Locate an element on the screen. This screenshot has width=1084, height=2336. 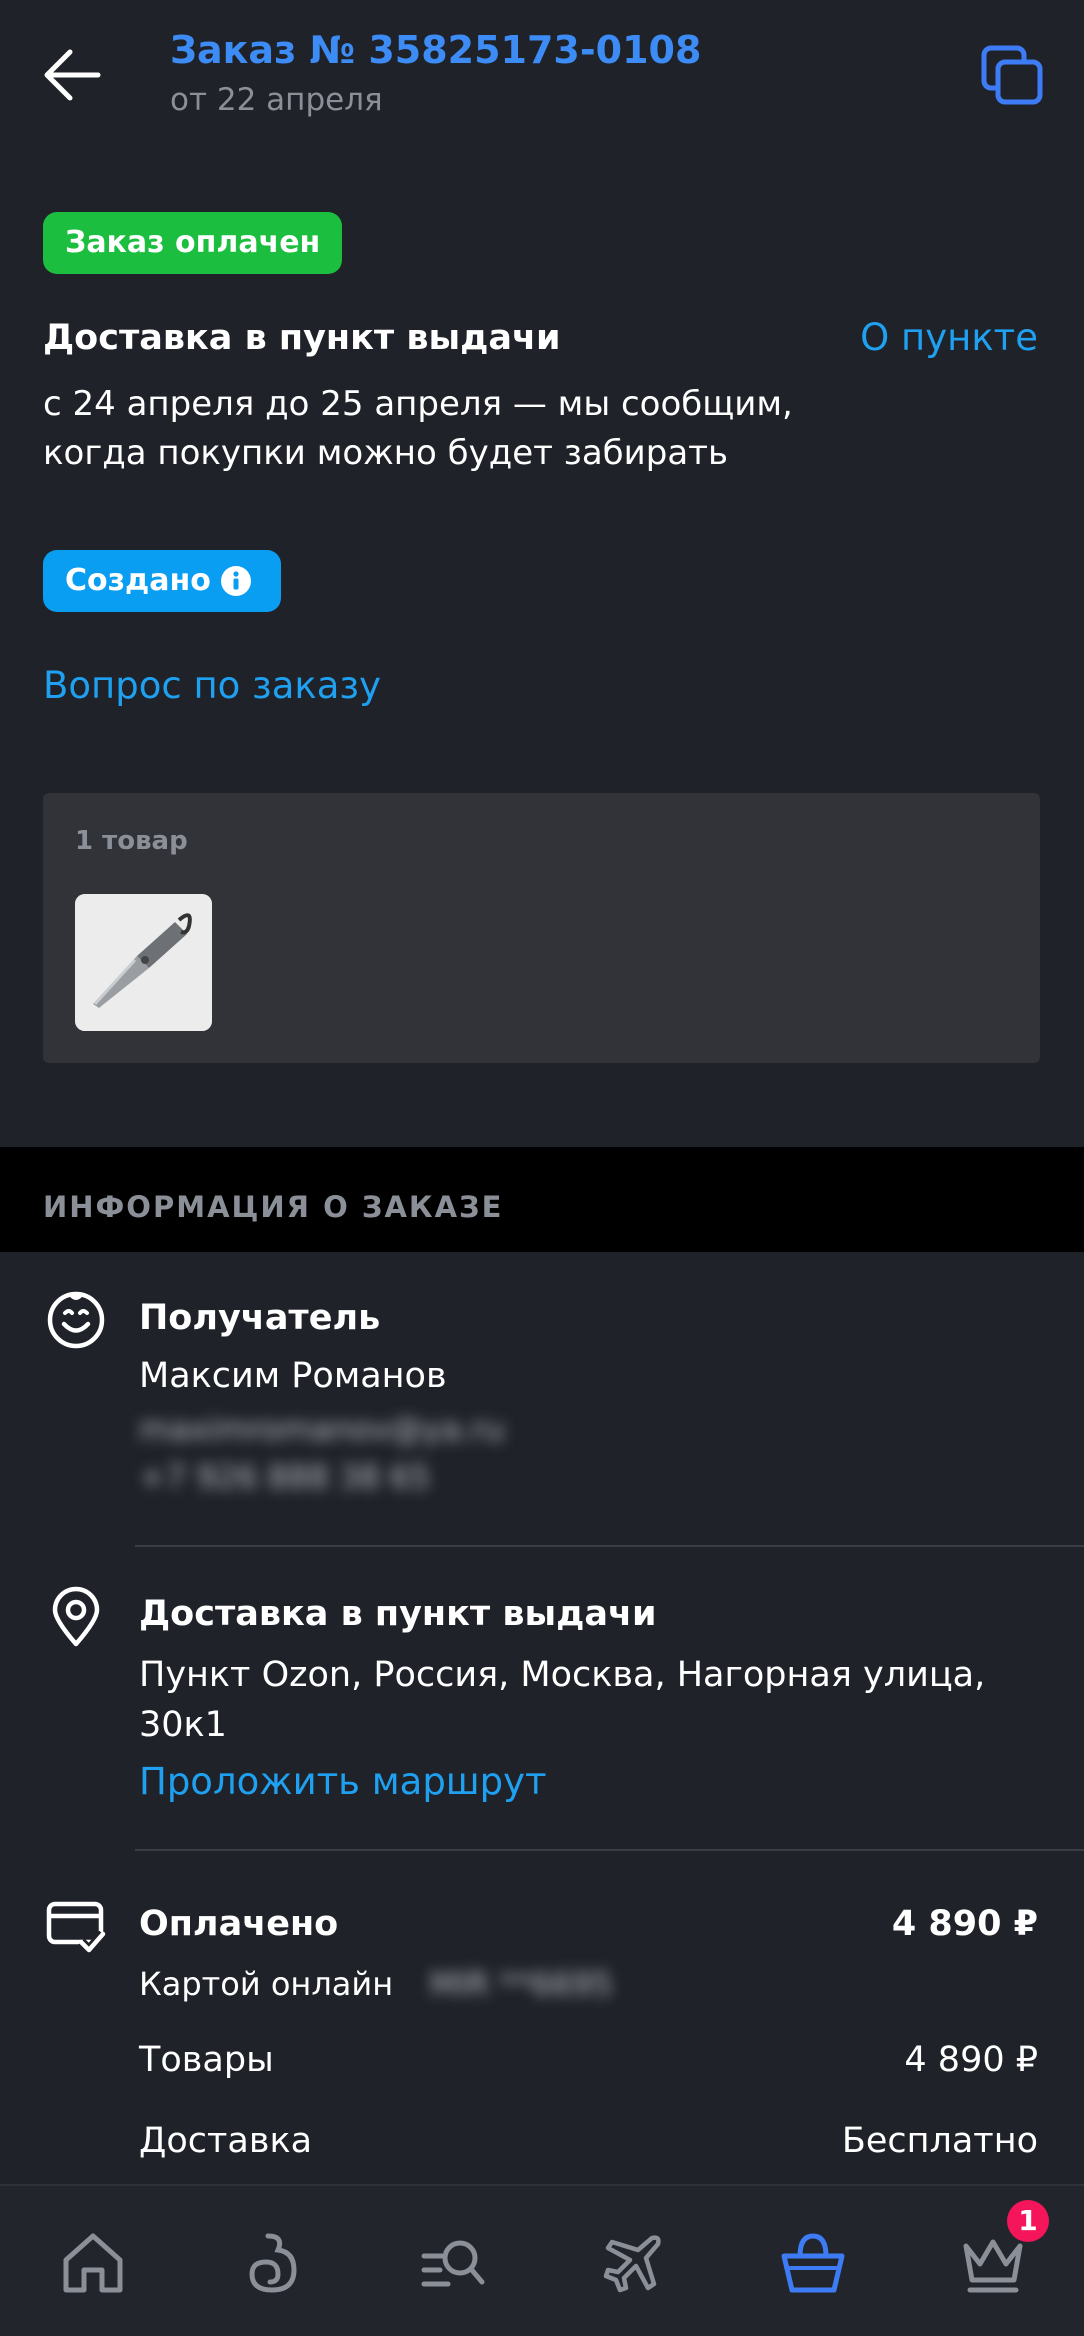
order-question-link: Вопрос по заказу is located at coordinates (212, 685).